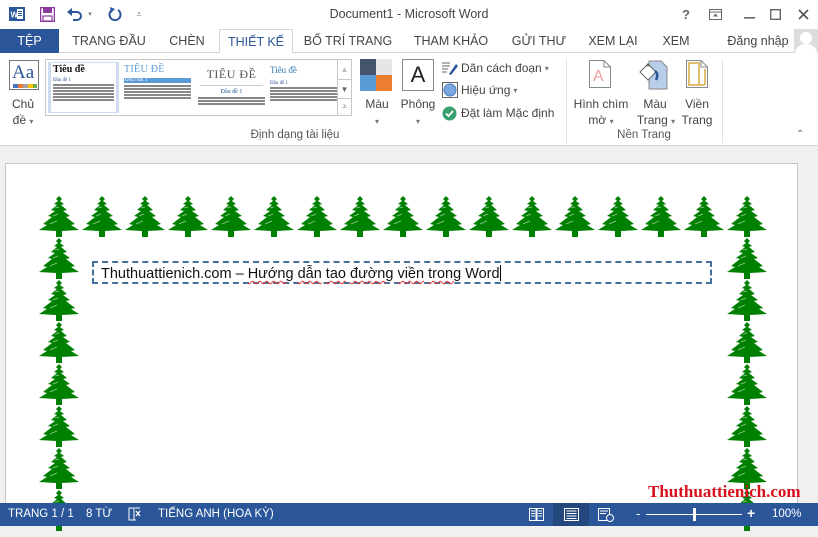  Describe the element at coordinates (451, 41) in the screenshot. I see `tab-references: THAM KHẢO` at that location.